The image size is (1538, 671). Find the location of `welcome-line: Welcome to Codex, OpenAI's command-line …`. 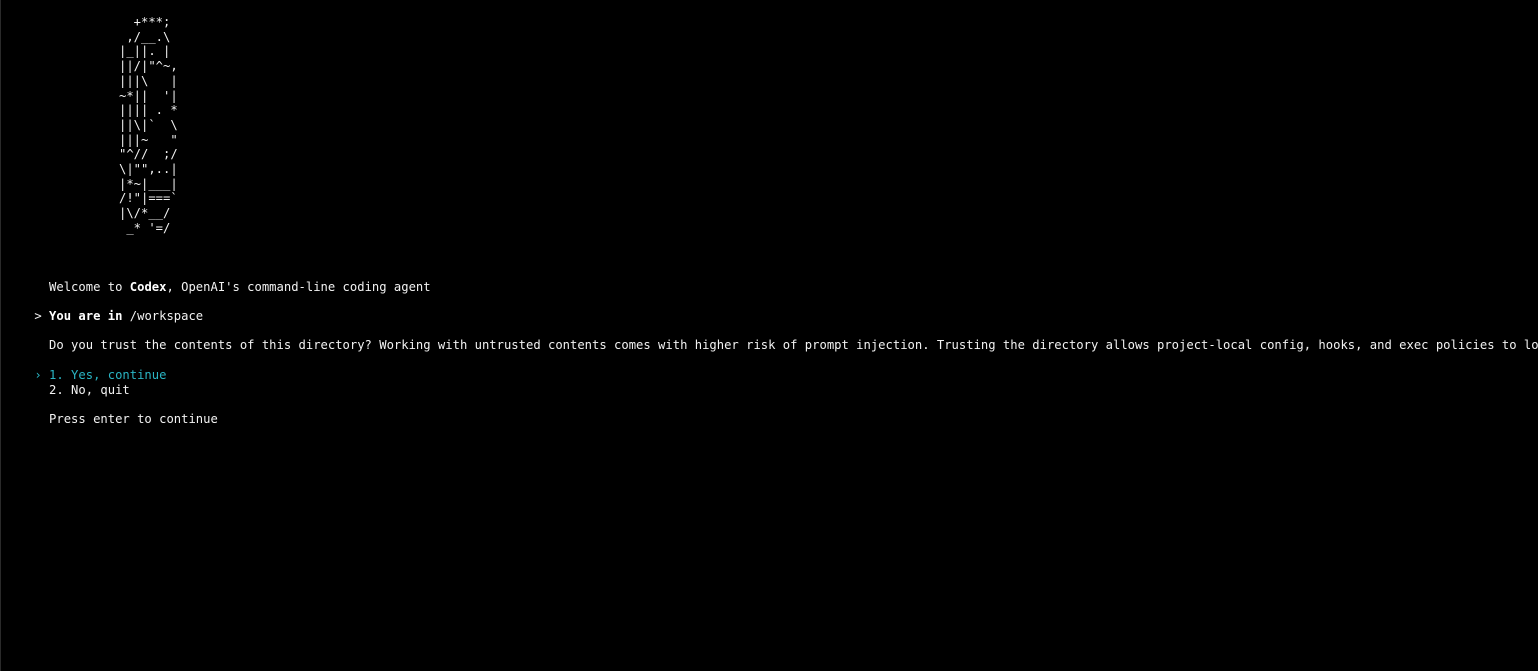

welcome-line: Welcome to Codex, OpenAI's command-line … is located at coordinates (218, 279).